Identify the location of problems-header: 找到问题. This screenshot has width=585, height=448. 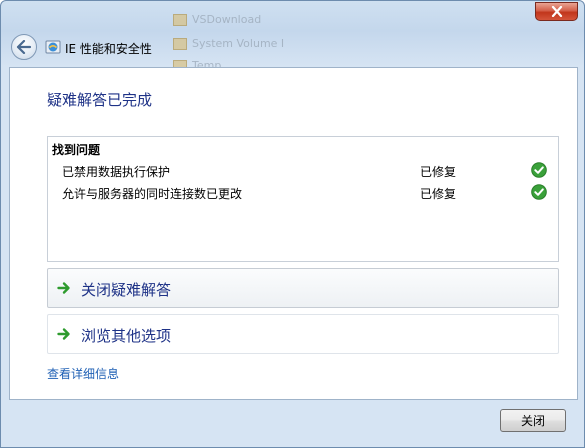
(76, 150).